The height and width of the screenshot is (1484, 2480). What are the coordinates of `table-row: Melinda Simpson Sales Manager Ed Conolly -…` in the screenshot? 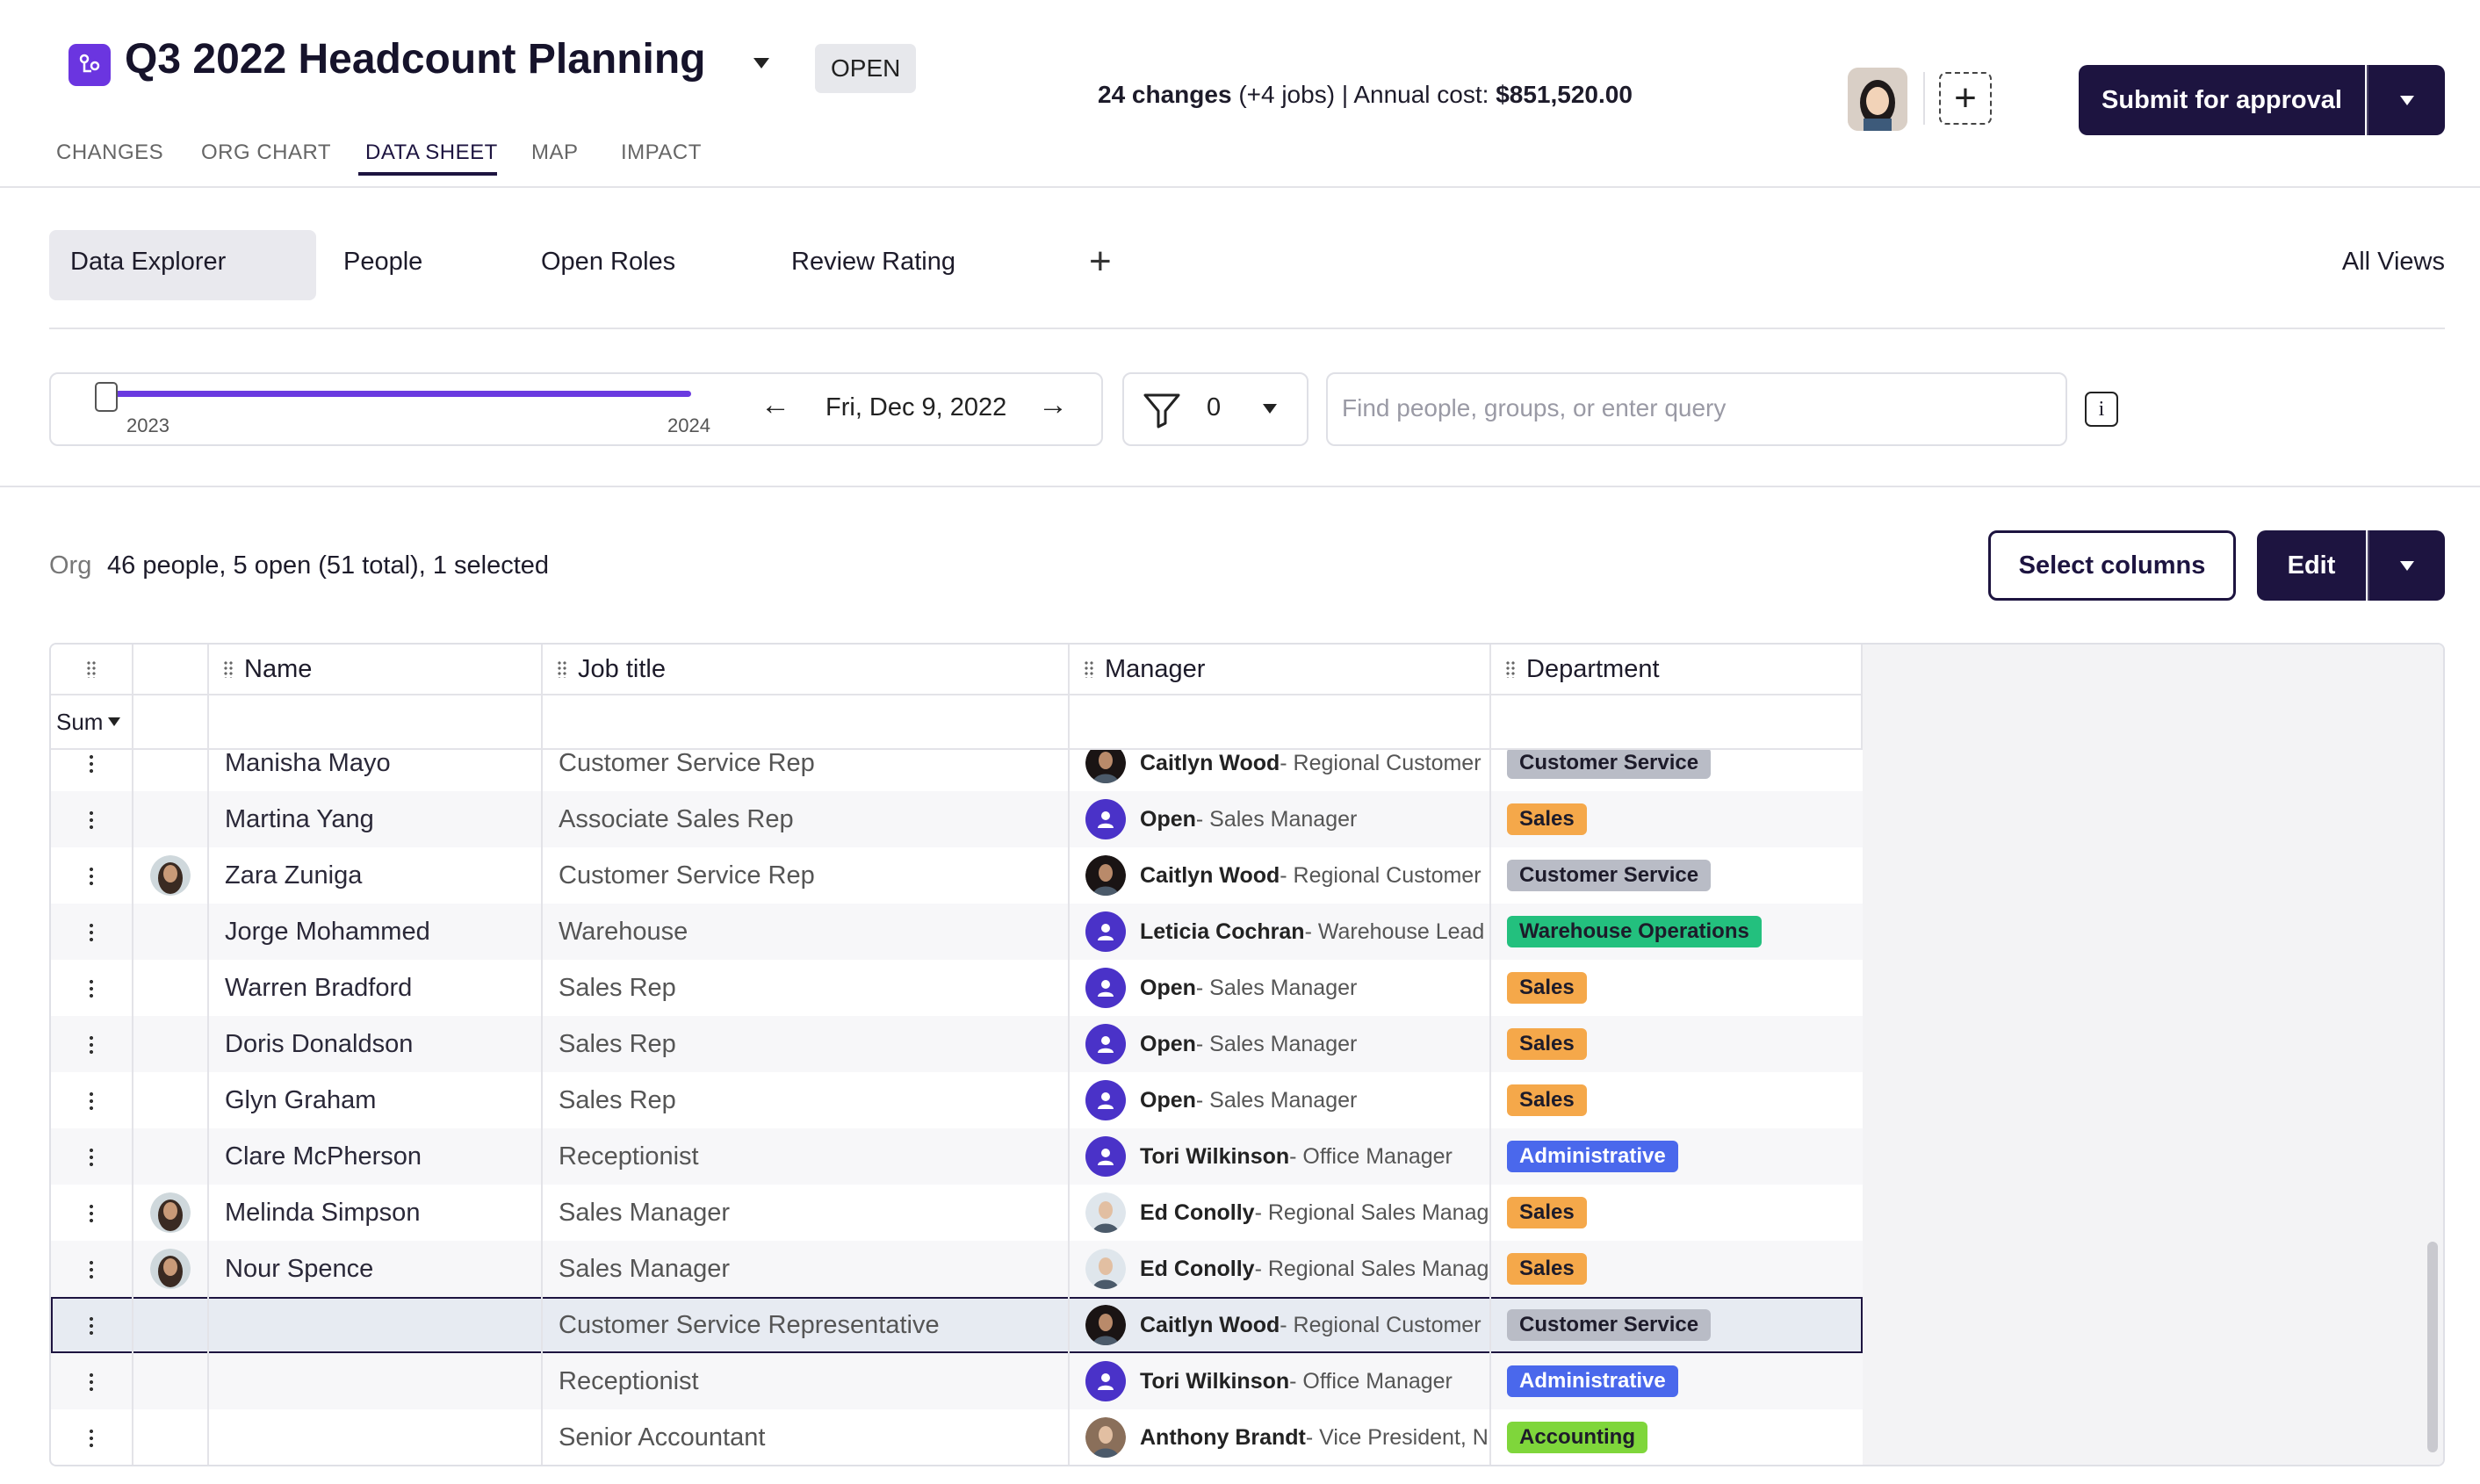 It's located at (957, 1213).